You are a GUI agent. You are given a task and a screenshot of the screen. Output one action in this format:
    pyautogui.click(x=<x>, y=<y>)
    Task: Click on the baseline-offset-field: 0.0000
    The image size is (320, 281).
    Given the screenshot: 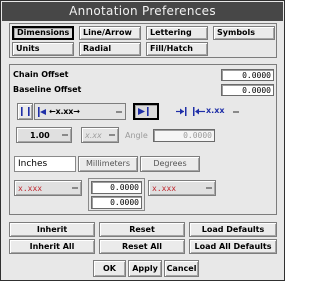 What is the action you would take?
    pyautogui.click(x=247, y=90)
    